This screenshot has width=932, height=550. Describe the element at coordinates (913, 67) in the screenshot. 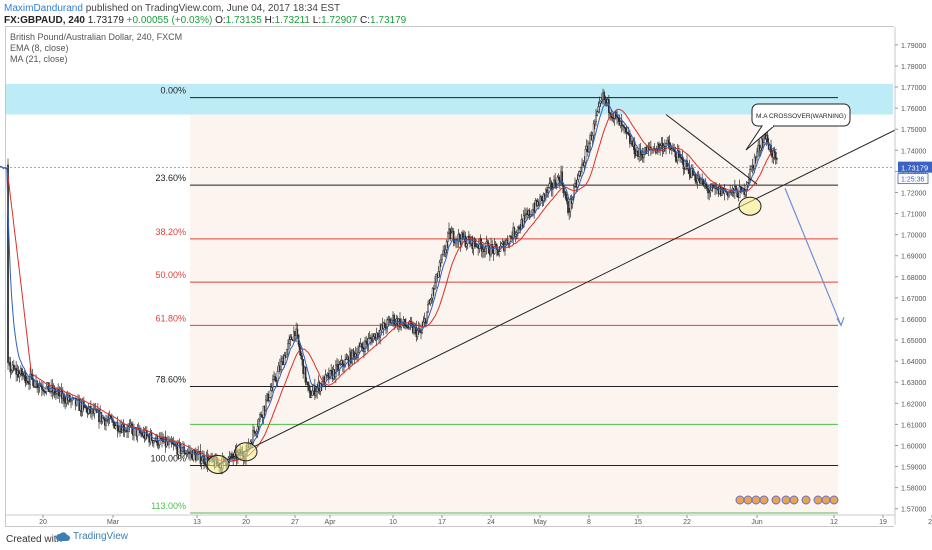

I see `y-tick-label: 1.78000` at that location.